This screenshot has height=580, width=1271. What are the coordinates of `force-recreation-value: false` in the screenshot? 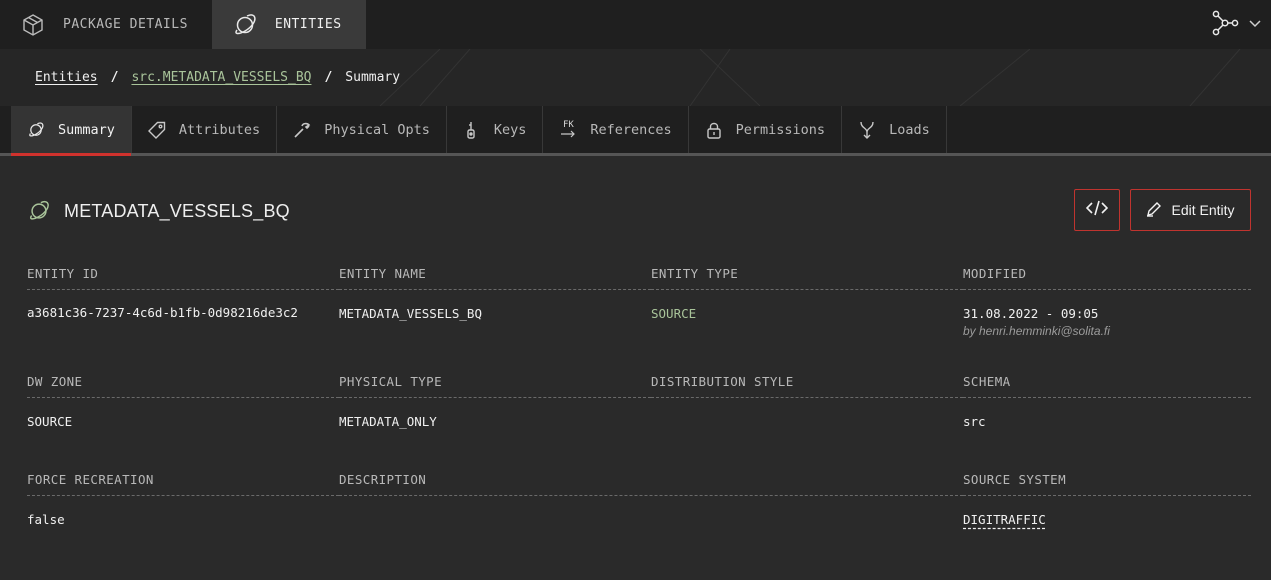 It's located at (46, 519).